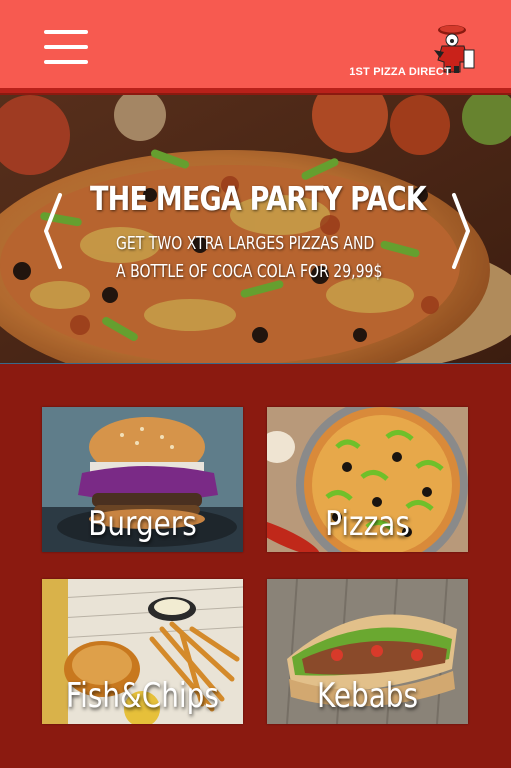 The image size is (511, 768). Describe the element at coordinates (367, 524) in the screenshot. I see `category-label-pizzas: Pizzas` at that location.